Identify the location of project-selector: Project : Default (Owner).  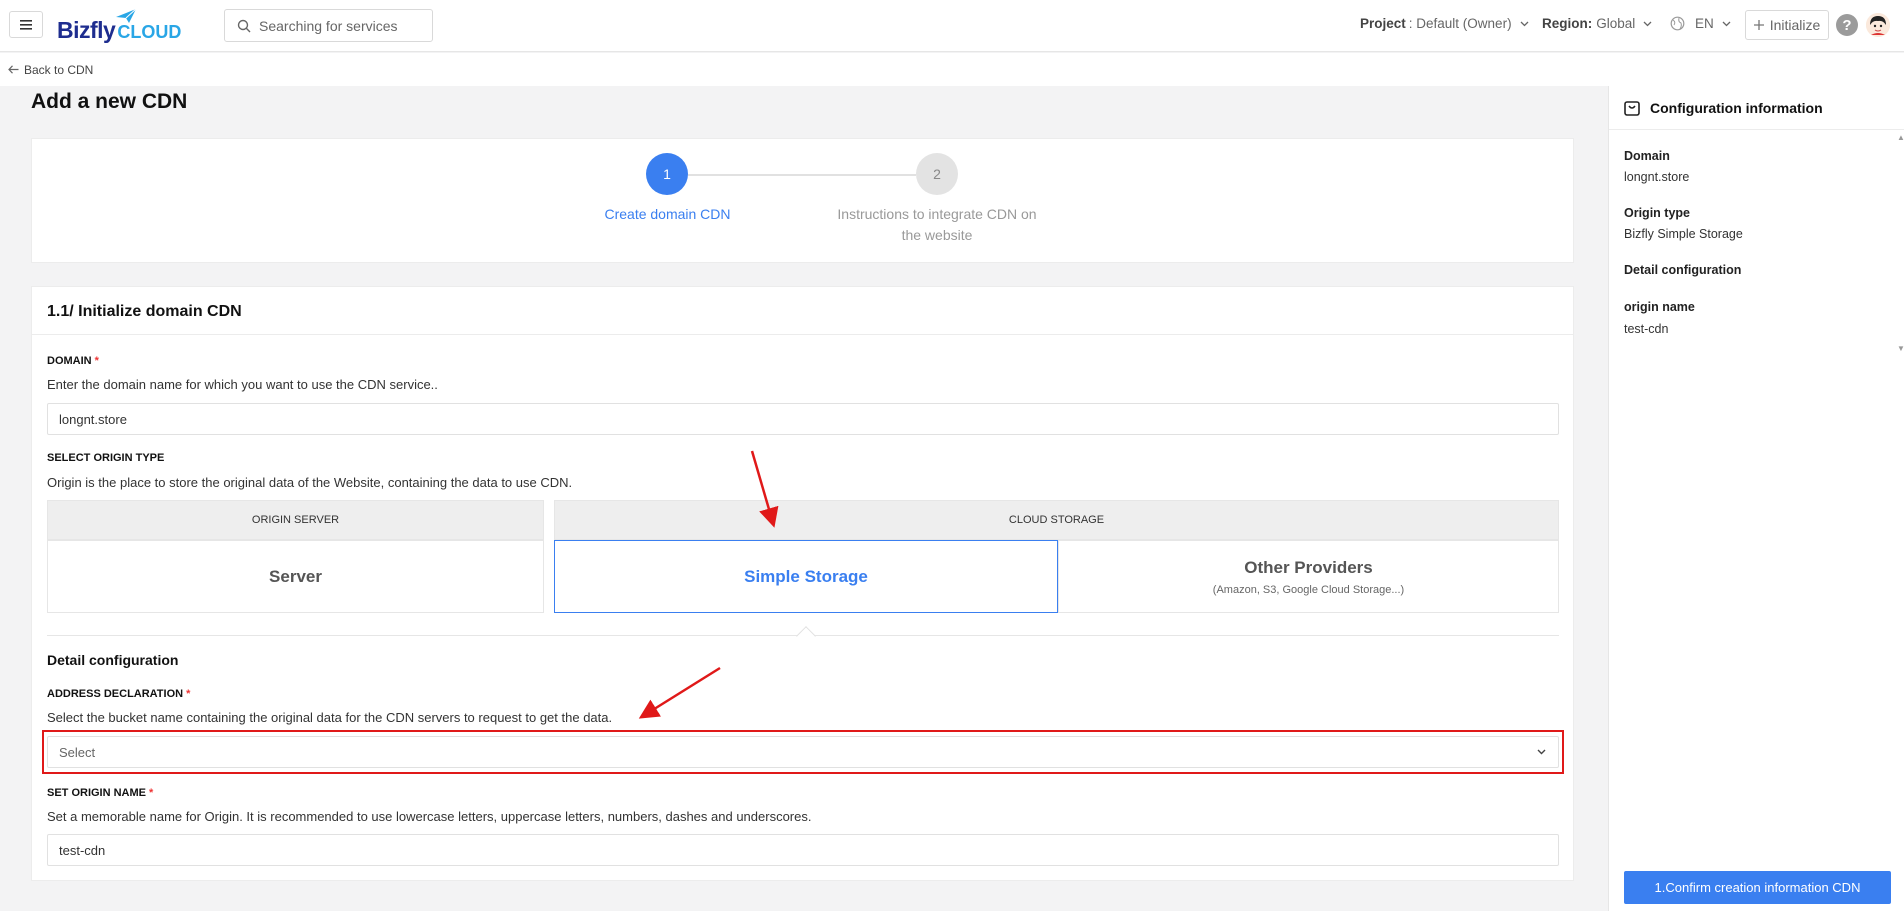
(1444, 23).